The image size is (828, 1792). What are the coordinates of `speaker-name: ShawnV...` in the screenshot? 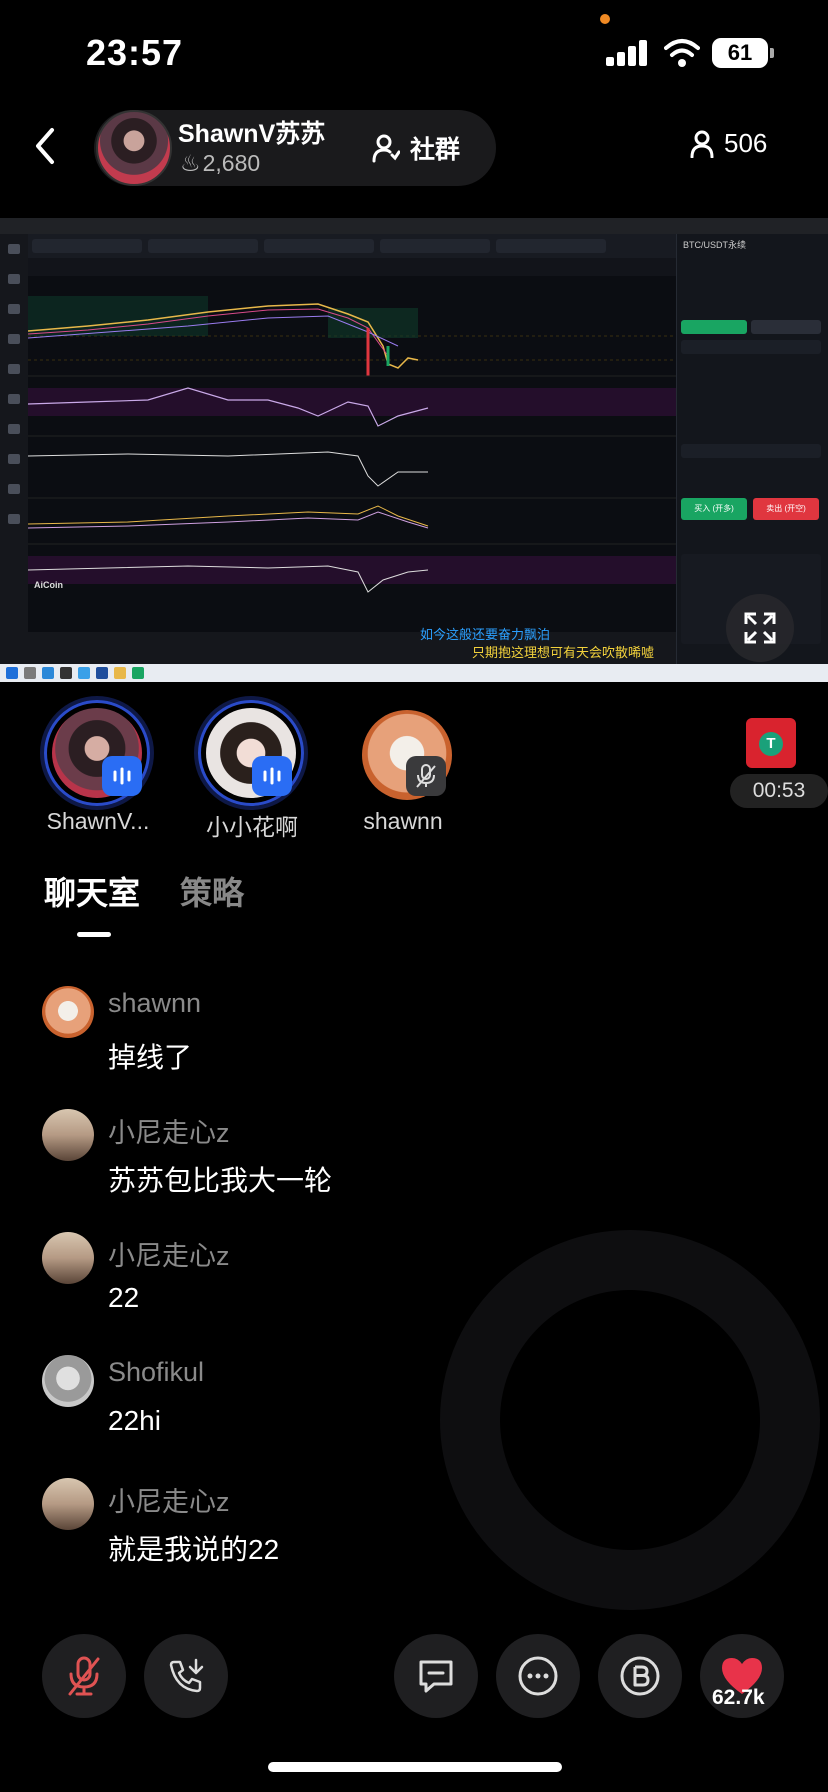 It's located at (98, 821).